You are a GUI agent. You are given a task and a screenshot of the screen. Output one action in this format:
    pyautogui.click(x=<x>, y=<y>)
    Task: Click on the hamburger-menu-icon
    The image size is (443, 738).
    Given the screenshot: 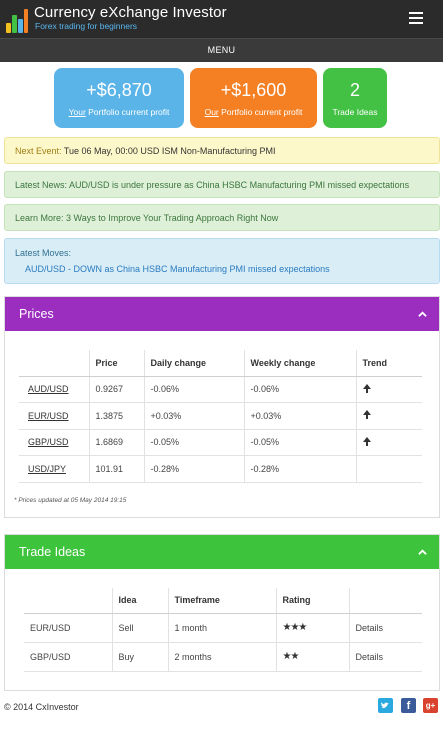 What is the action you would take?
    pyautogui.click(x=416, y=18)
    